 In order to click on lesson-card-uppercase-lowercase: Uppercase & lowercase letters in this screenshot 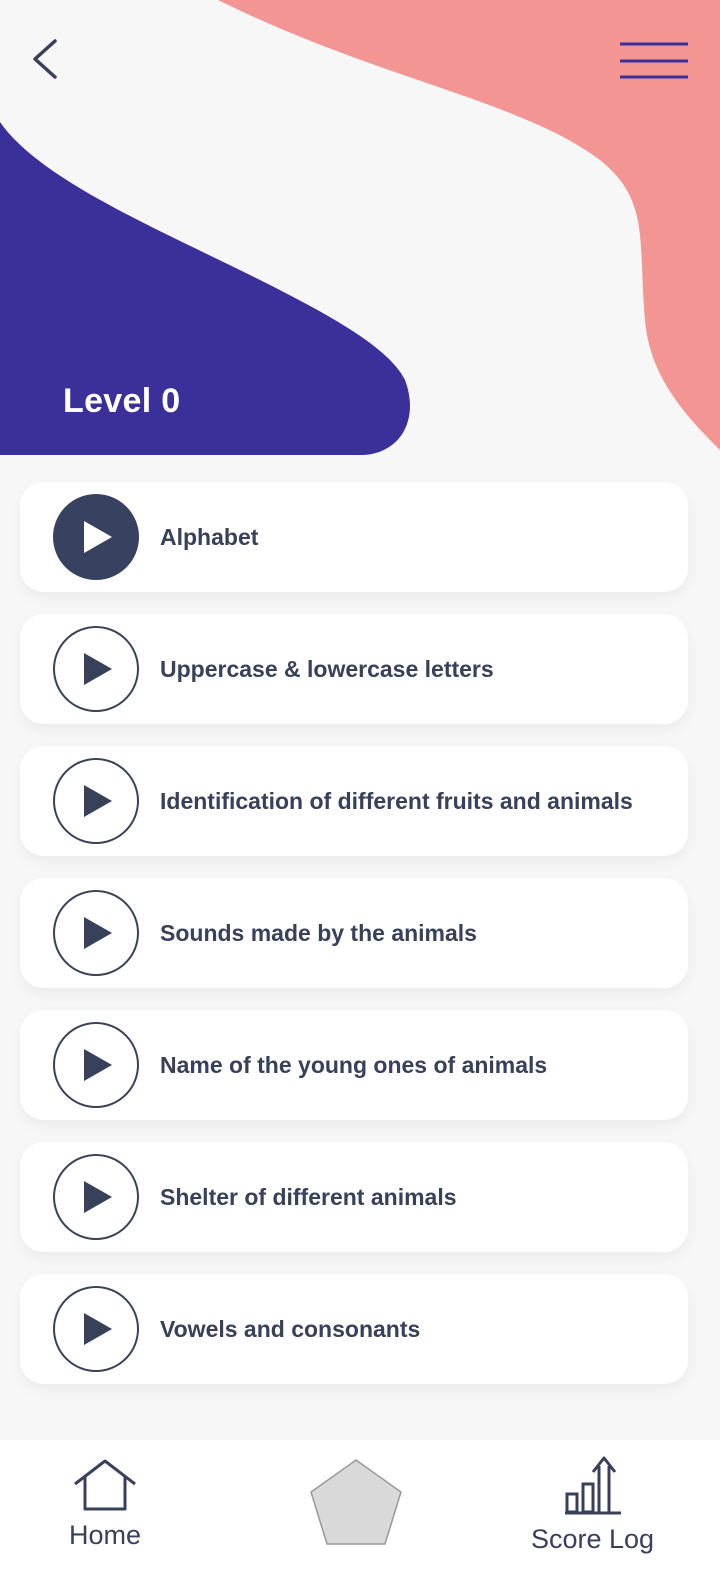, I will do `click(354, 669)`.